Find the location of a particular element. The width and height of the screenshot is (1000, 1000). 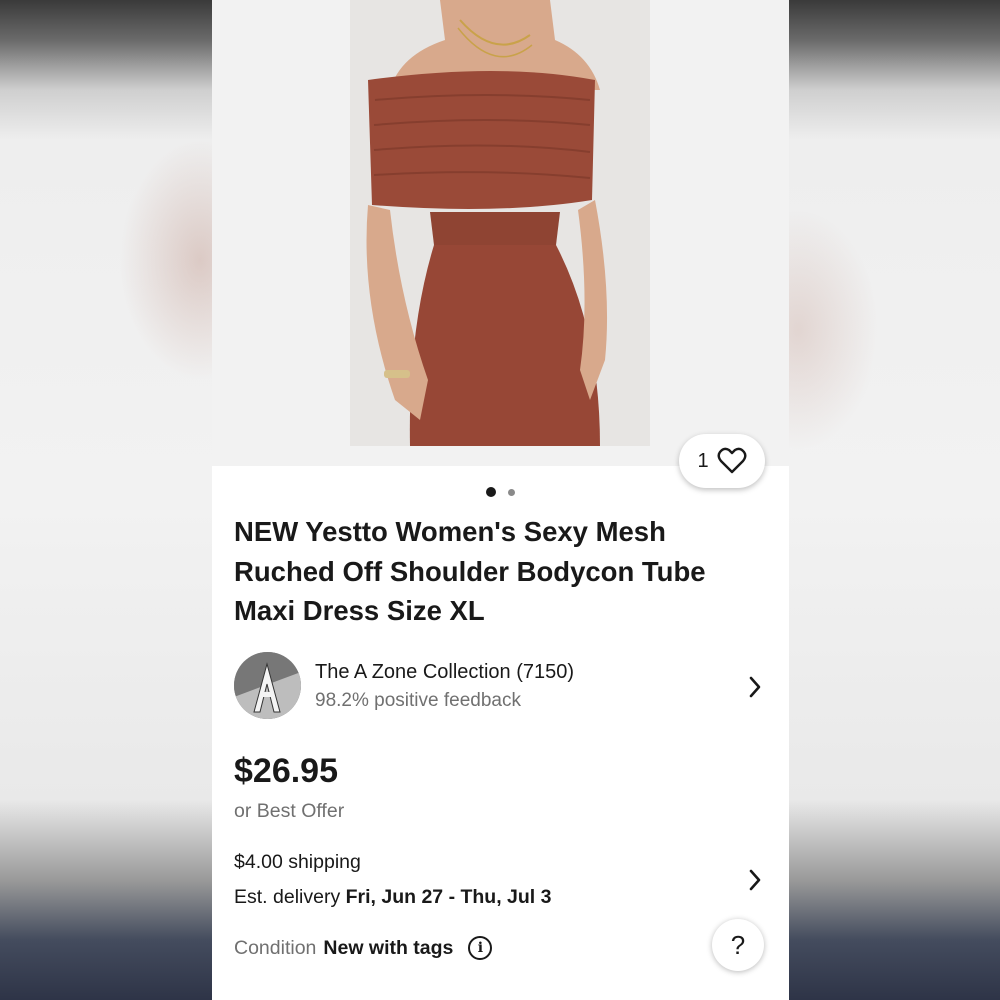

product-photo is located at coordinates (500, 223).